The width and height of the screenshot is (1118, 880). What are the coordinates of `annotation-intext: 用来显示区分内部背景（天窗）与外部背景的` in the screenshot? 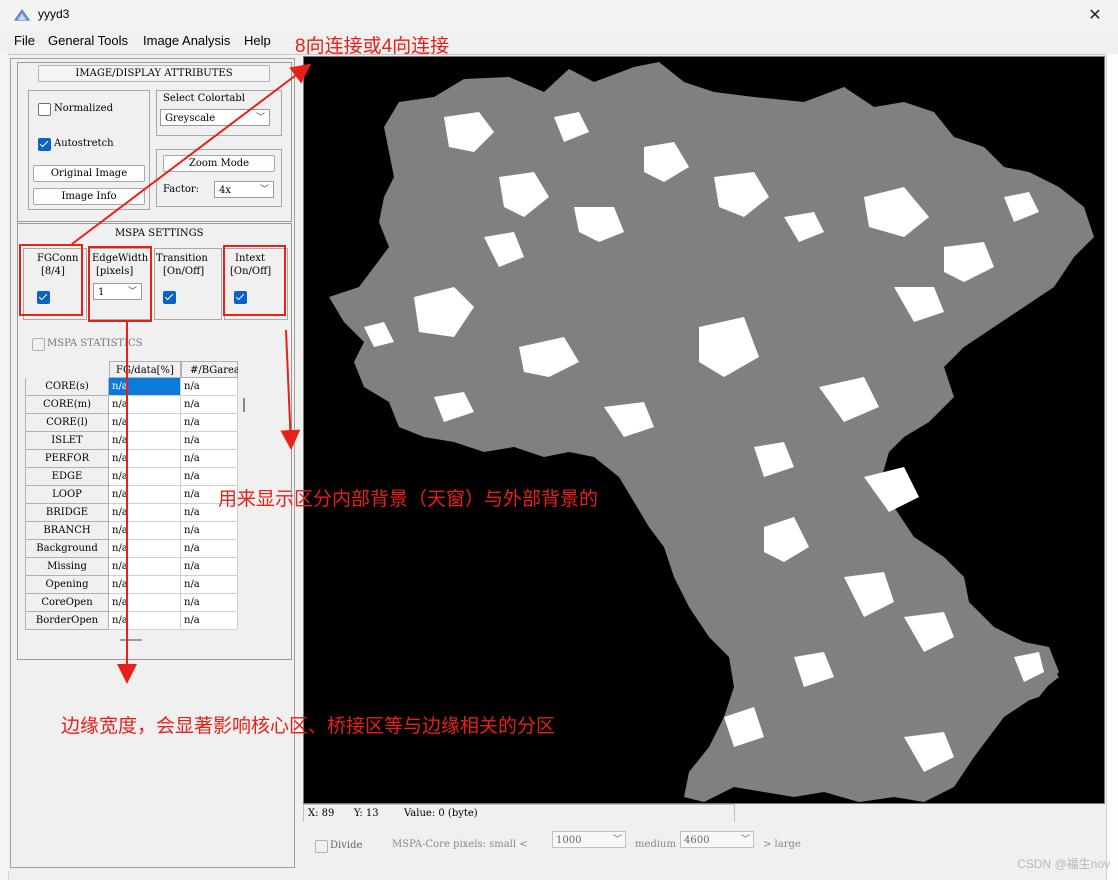 It's located at (408, 499).